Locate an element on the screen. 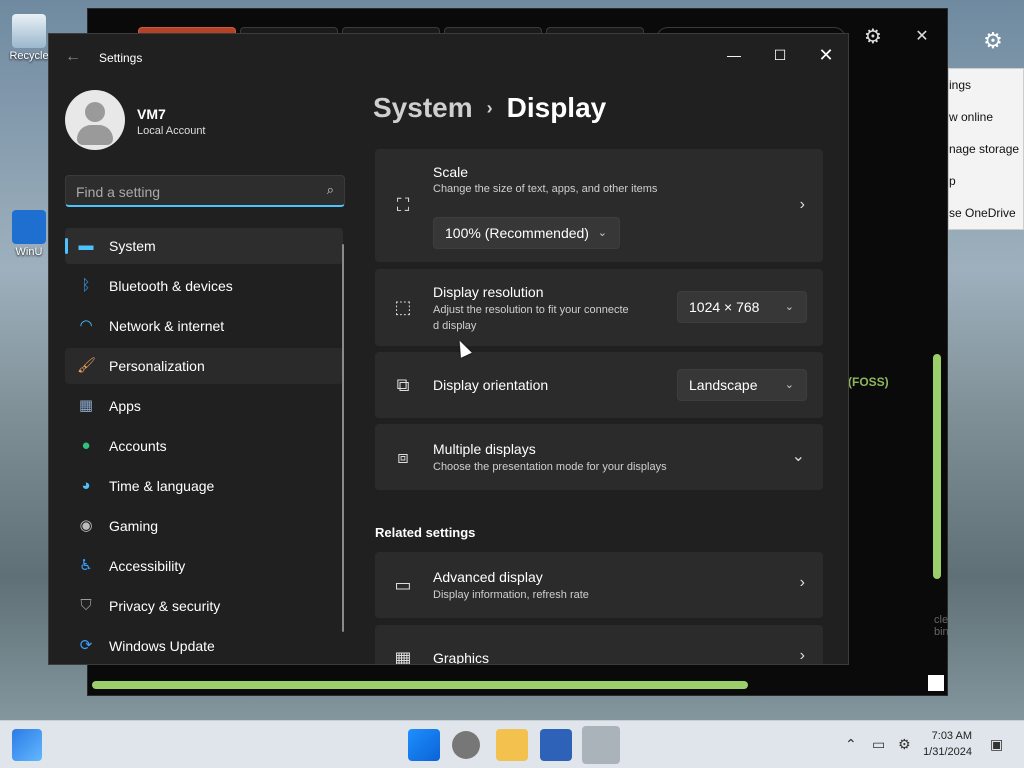 The height and width of the screenshot is (768, 1024). sidebar-item-label: Network & internet is located at coordinates (167, 326).